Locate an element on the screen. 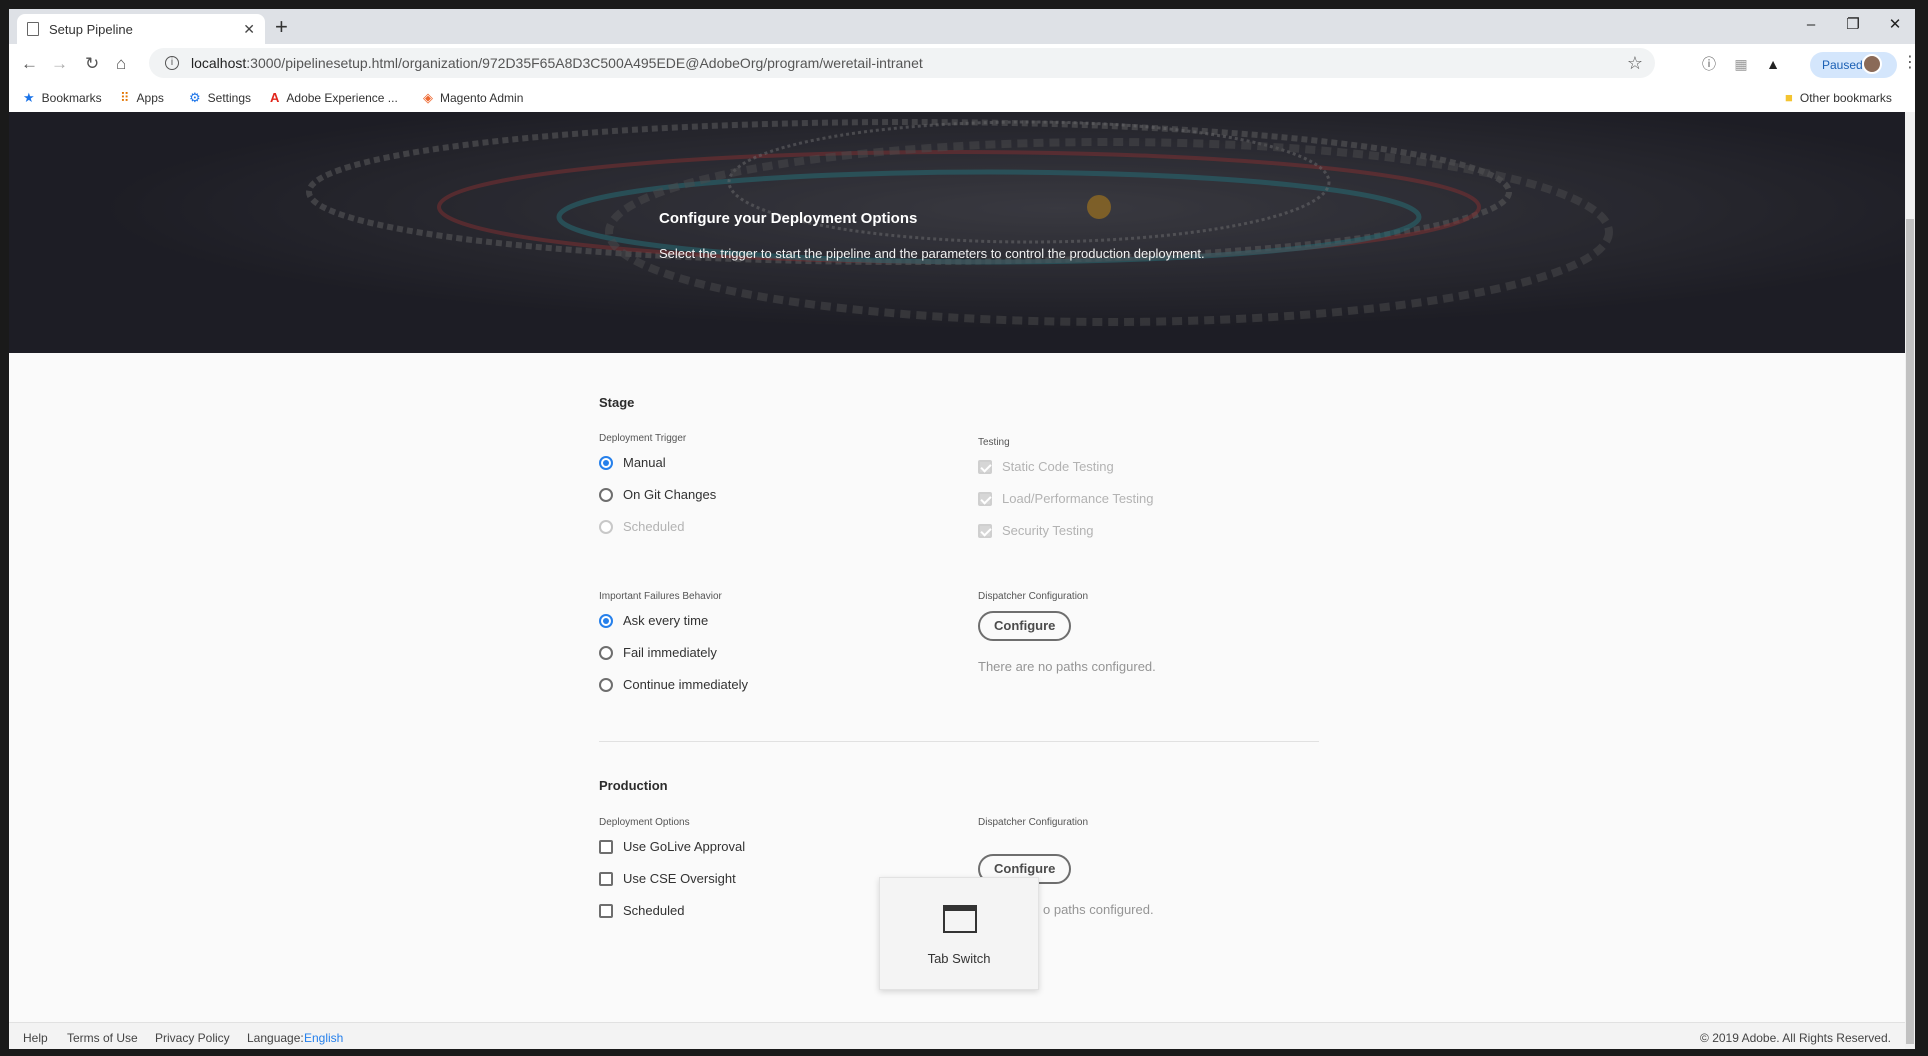  magento-icon: ◈ is located at coordinates (428, 97).